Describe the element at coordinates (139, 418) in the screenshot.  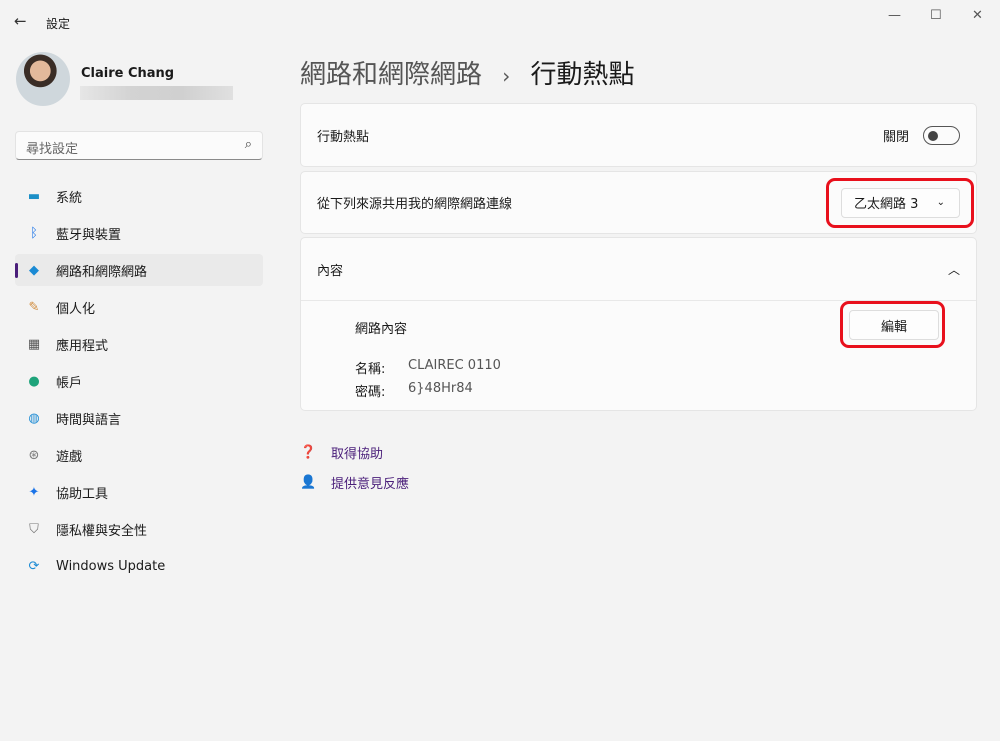
I see `sidebar-item: ◍ 時間與語言` at that location.